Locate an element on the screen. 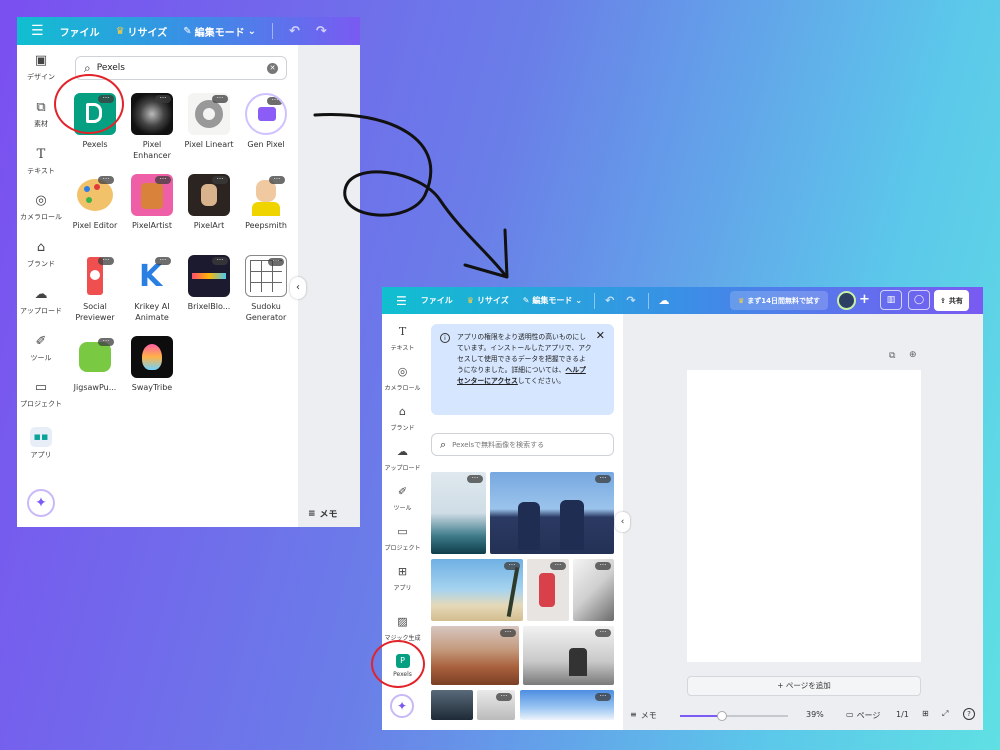 Image resolution: width=1000 pixels, height=750 pixels. search-input: ⌕ Pexelsで無料画像を検索する is located at coordinates (522, 444).